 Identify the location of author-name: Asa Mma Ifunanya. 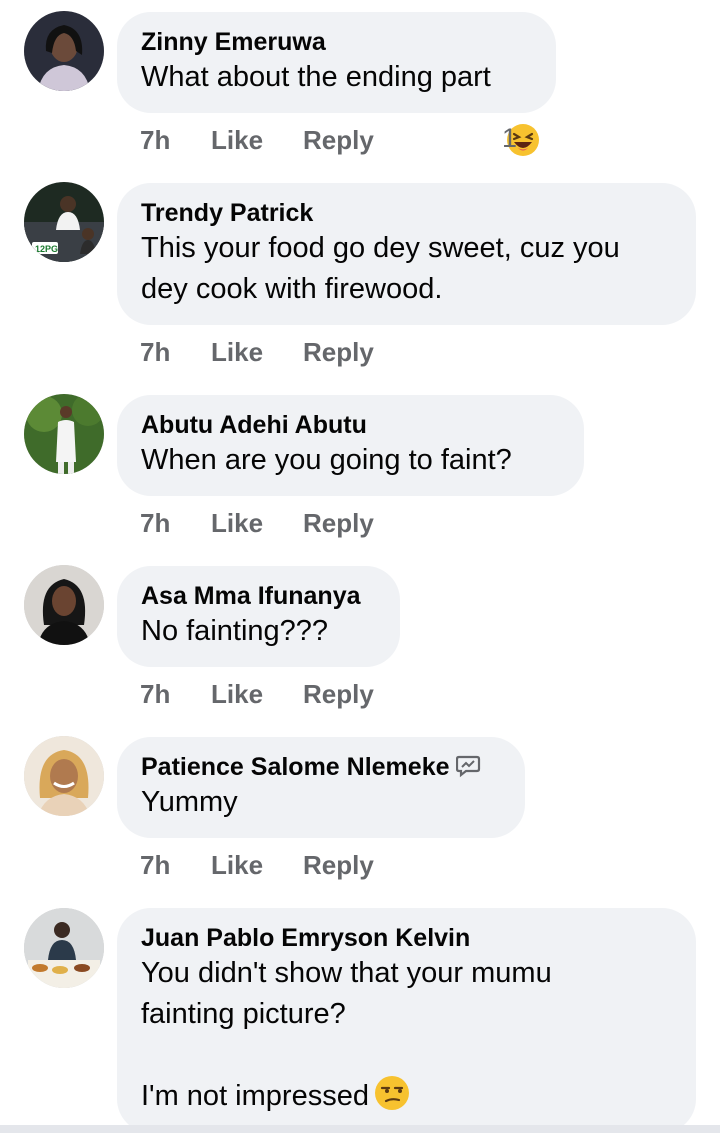
(258, 596).